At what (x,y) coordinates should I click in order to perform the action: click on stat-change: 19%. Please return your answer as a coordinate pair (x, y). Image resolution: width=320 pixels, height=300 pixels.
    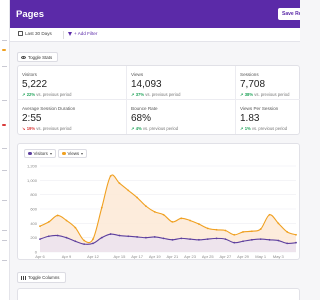
    Looking at the image, I should click on (31, 128).